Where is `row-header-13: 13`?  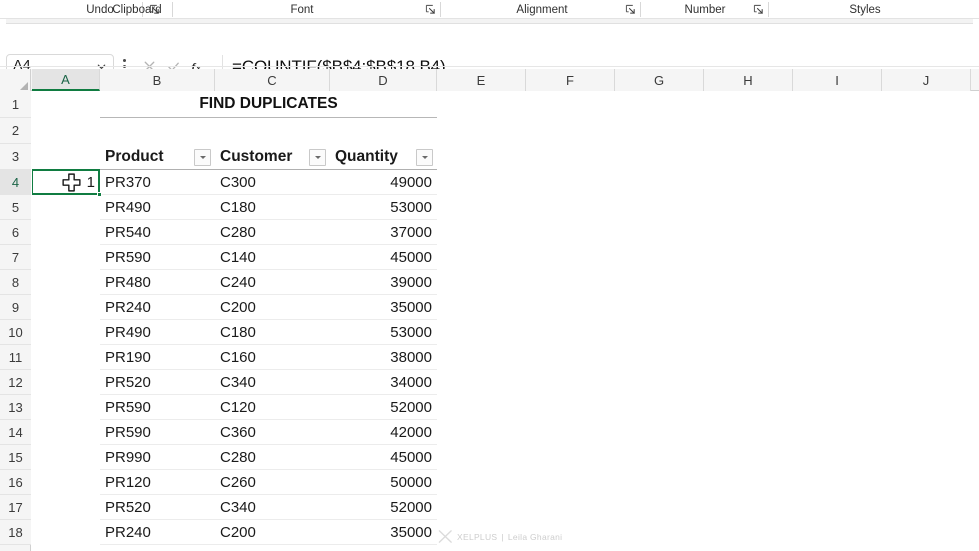
row-header-13: 13 is located at coordinates (15, 407).